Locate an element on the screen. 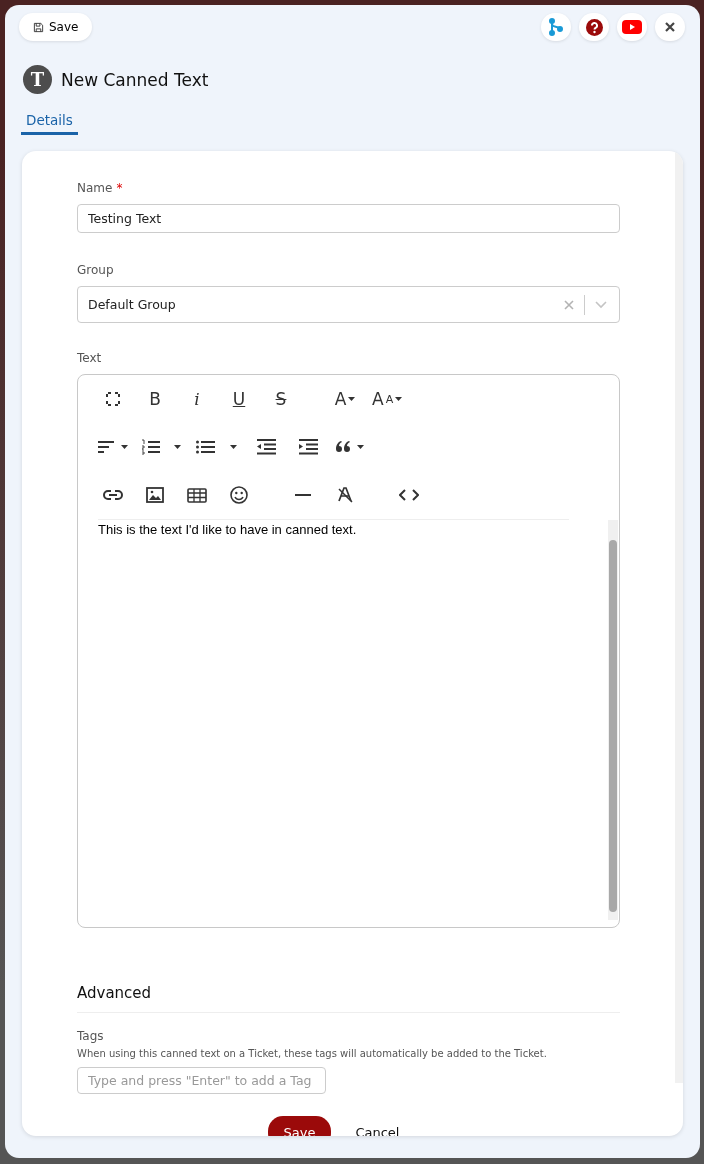 The image size is (704, 1164). name-field: Testing Text is located at coordinates (348, 218).